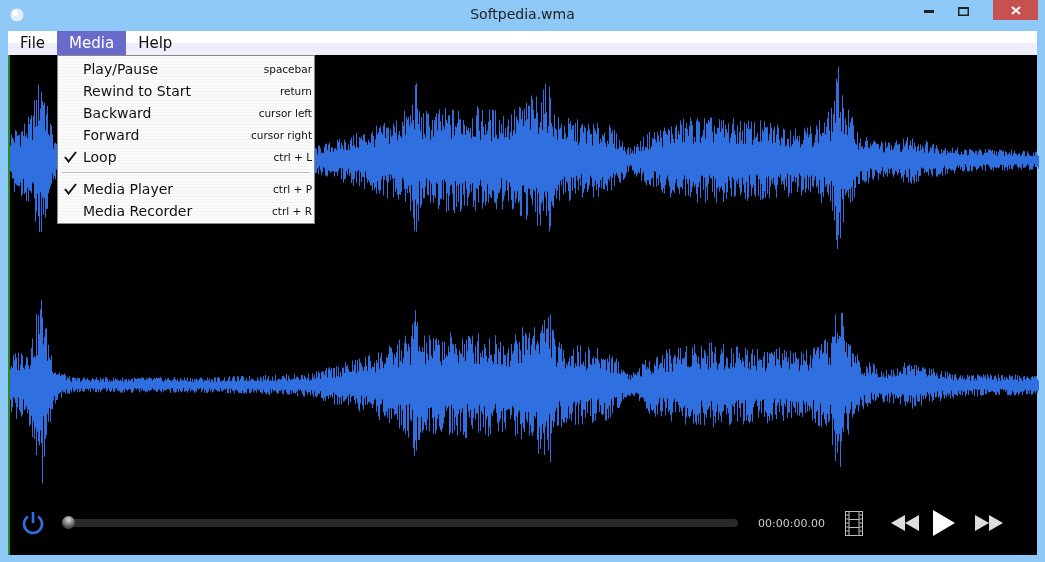 This screenshot has width=1045, height=562. What do you see at coordinates (186, 189) in the screenshot?
I see `menu-item: Media Player ctrl + P` at bounding box center [186, 189].